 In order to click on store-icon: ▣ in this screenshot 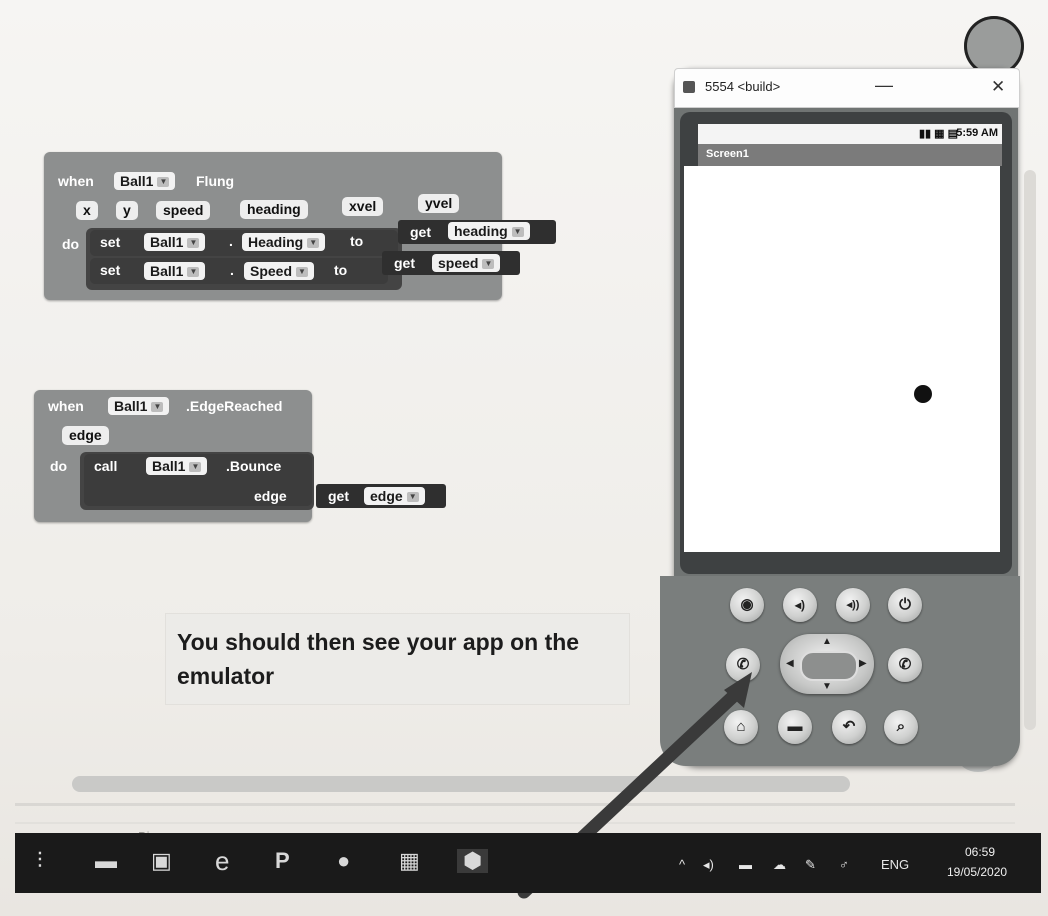, I will do `click(161, 861)`.